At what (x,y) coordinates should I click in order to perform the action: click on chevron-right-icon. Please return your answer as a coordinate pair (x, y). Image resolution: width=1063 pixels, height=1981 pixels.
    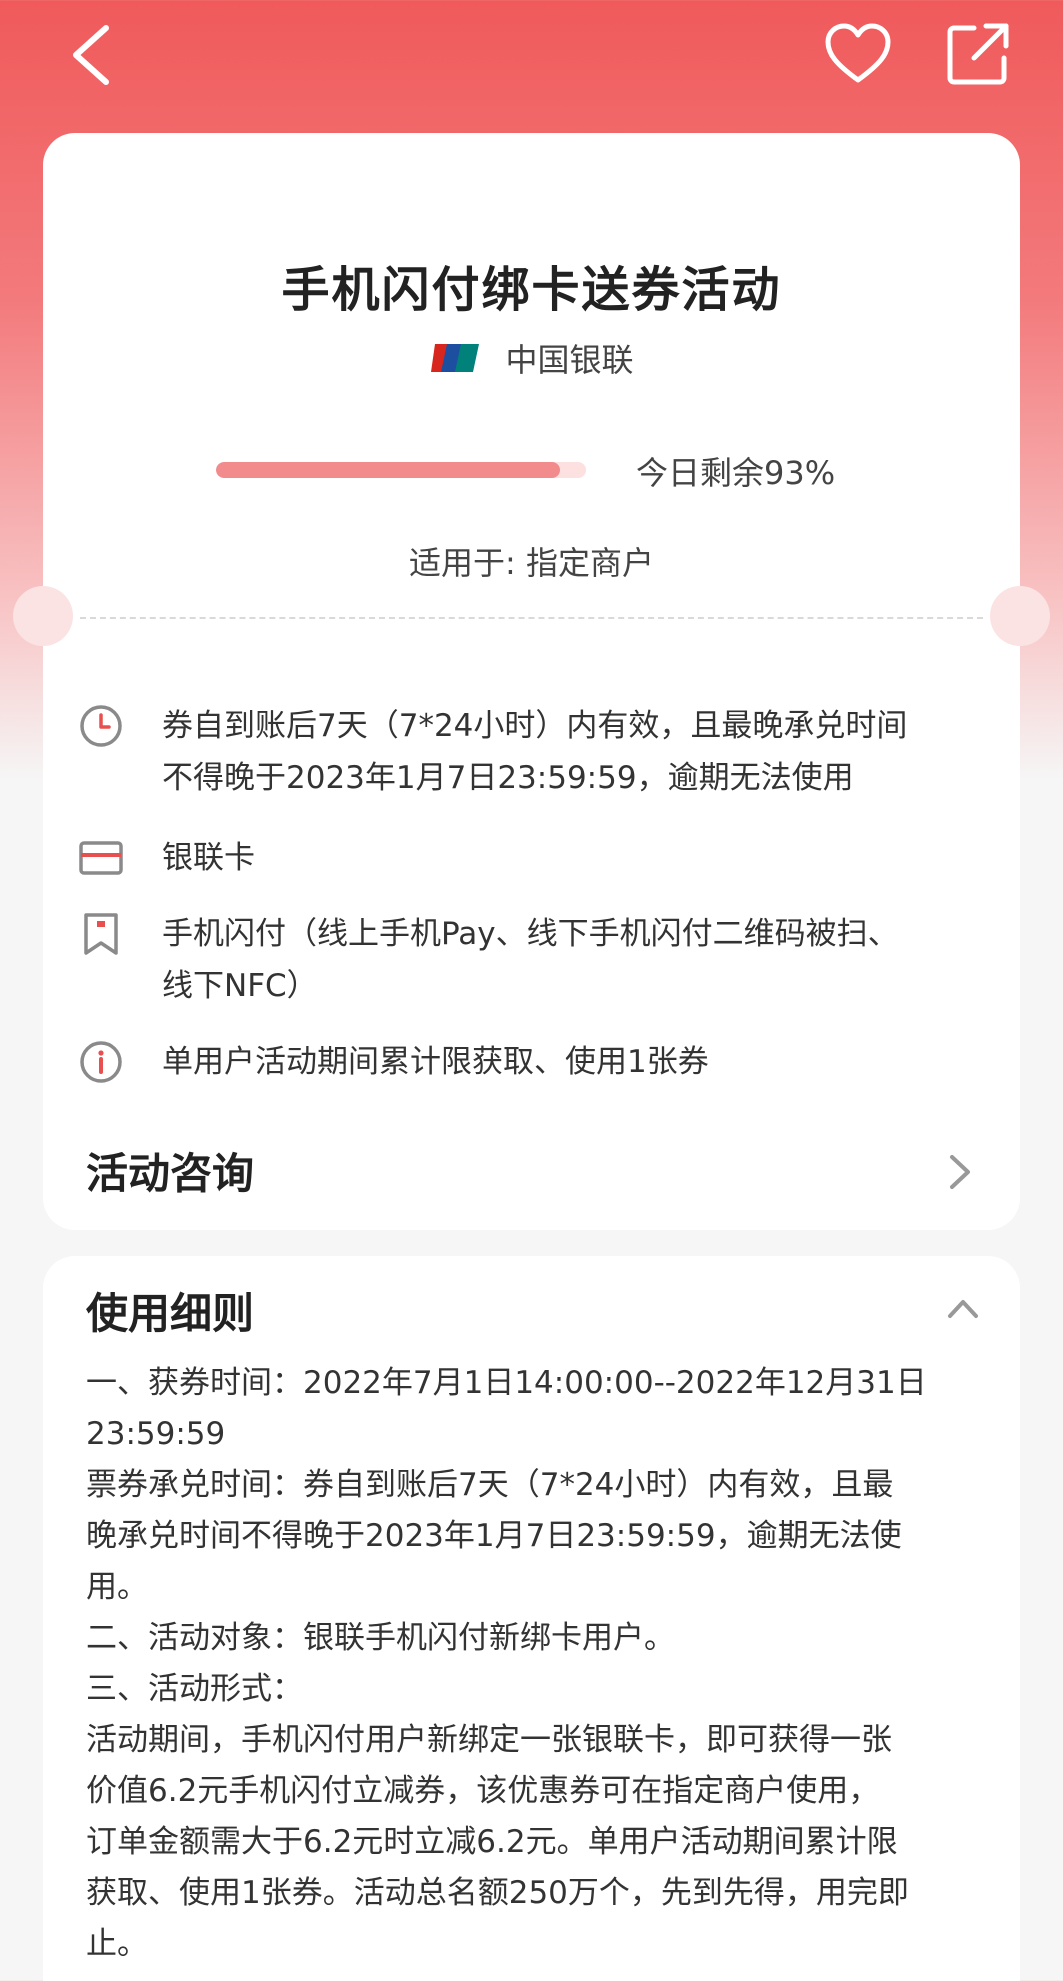
    Looking at the image, I should click on (960, 1172).